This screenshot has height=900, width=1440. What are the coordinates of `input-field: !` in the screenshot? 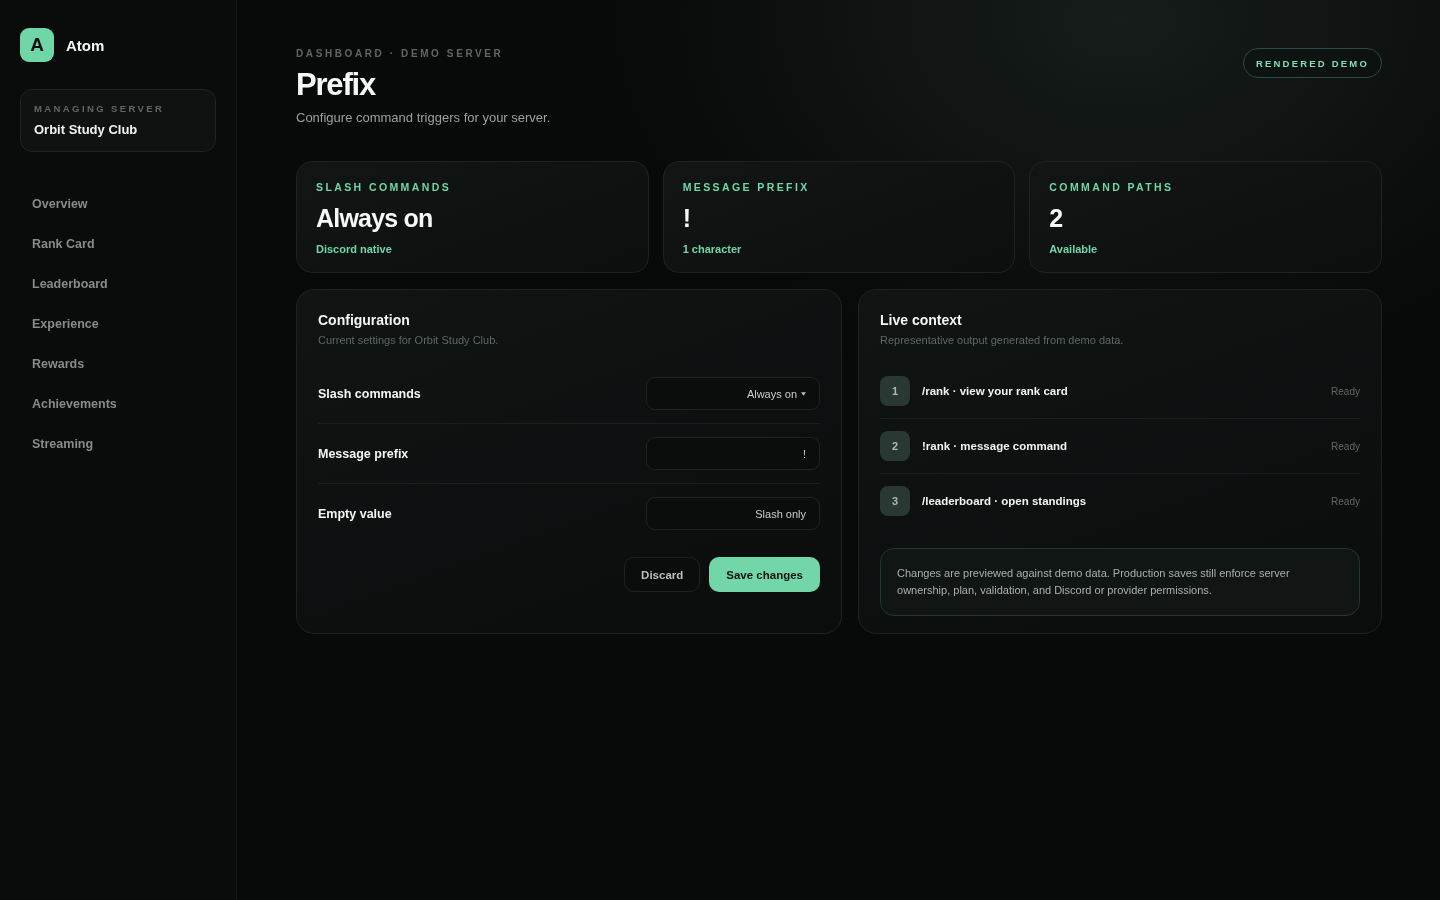 It's located at (733, 453).